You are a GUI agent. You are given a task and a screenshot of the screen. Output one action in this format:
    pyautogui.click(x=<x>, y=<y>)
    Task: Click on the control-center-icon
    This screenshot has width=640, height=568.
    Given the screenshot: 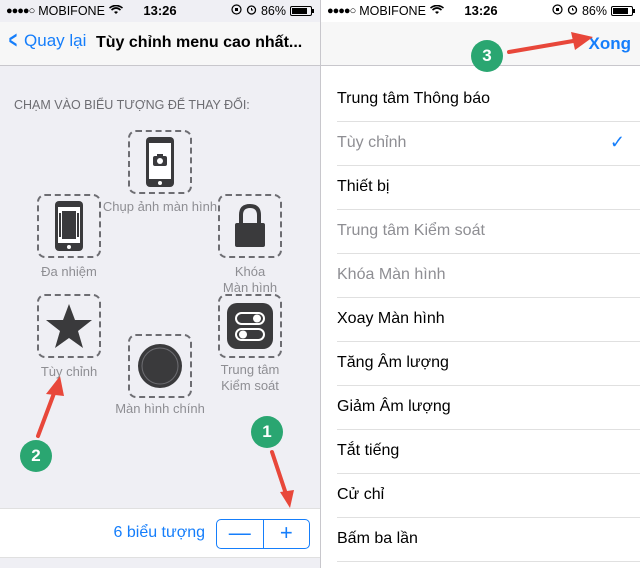 What is the action you would take?
    pyautogui.click(x=250, y=326)
    